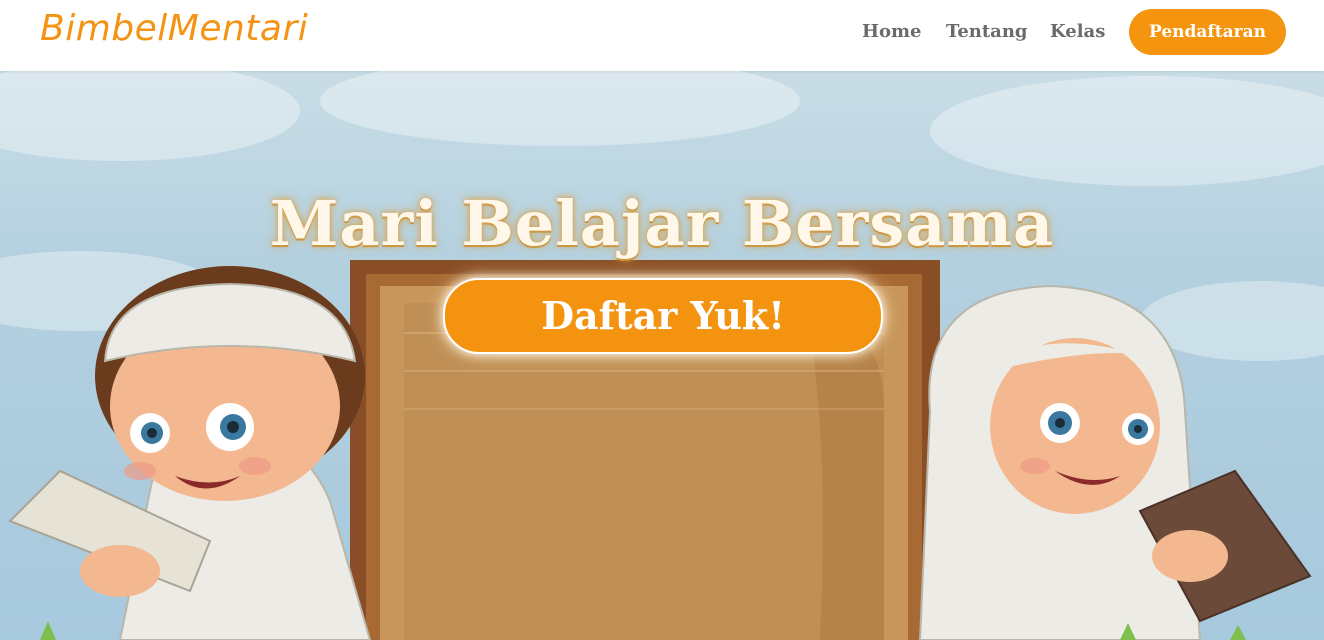 This screenshot has width=1324, height=640. Describe the element at coordinates (892, 31) in the screenshot. I see `nav-link-home: Home` at that location.